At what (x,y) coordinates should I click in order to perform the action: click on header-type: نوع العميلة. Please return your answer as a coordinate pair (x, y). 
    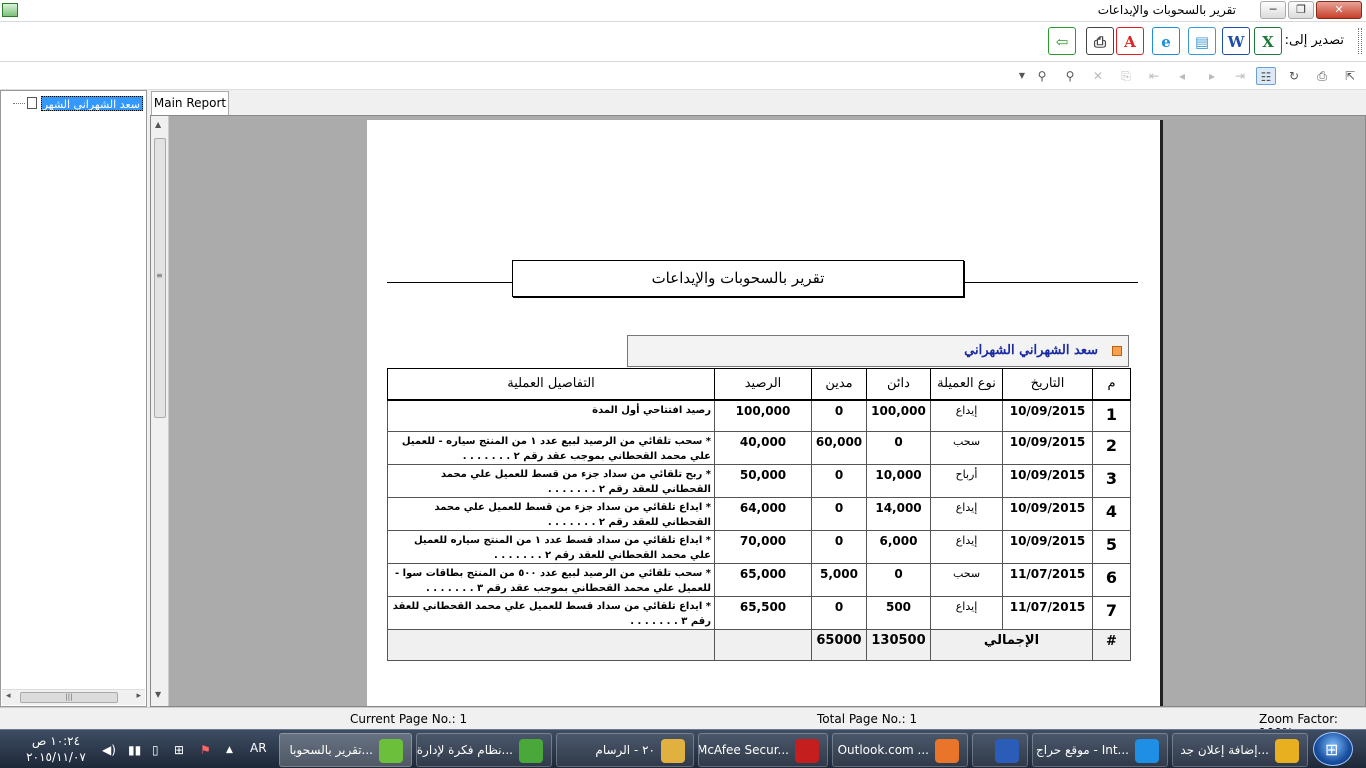
    Looking at the image, I should click on (966, 384).